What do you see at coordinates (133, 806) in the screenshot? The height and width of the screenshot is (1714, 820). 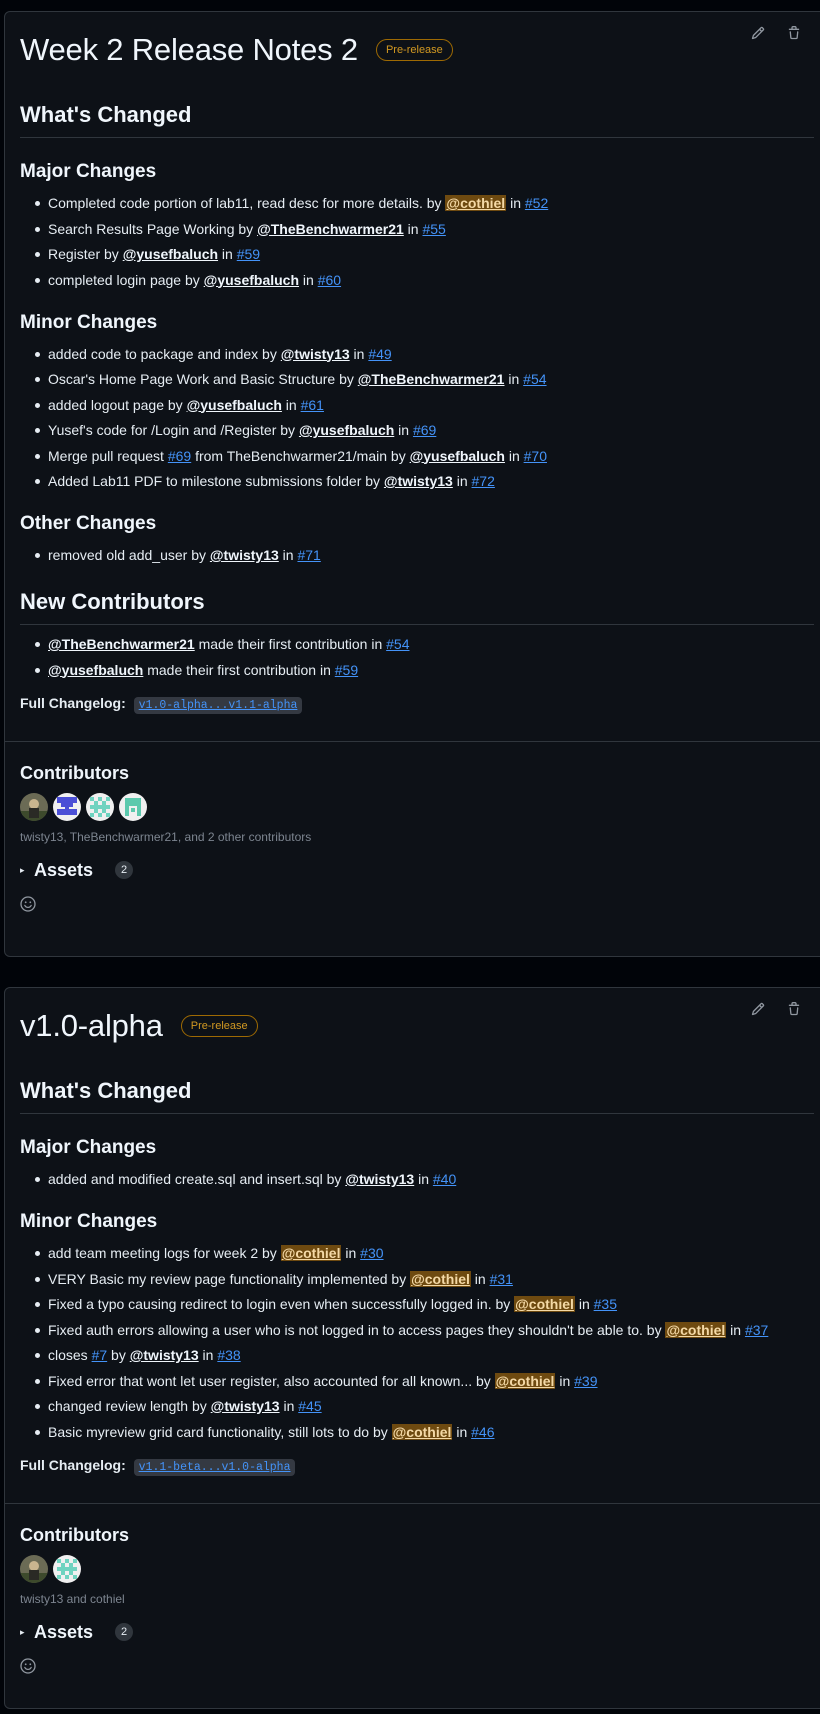 I see `yusefbaluch-avatar` at bounding box center [133, 806].